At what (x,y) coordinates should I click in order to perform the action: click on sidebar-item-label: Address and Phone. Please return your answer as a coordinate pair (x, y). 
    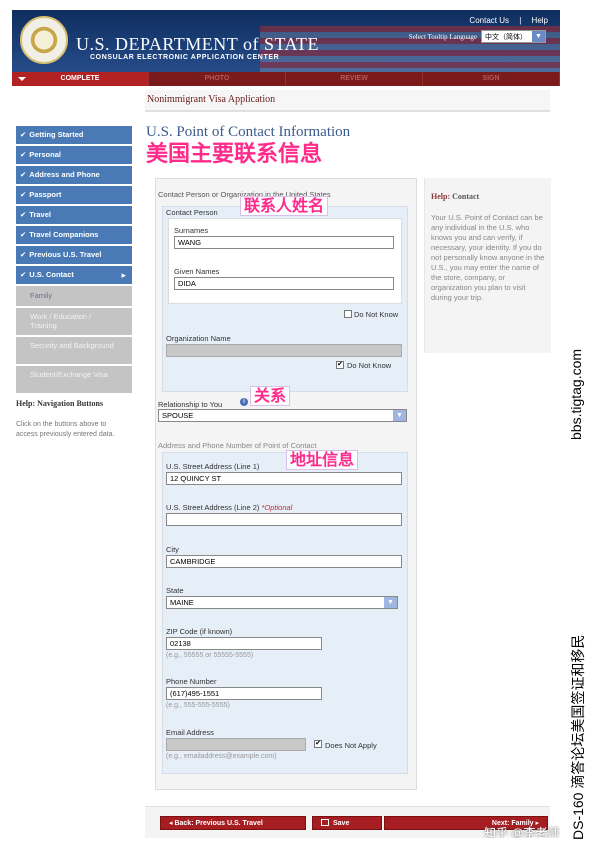
    Looking at the image, I should click on (64, 174).